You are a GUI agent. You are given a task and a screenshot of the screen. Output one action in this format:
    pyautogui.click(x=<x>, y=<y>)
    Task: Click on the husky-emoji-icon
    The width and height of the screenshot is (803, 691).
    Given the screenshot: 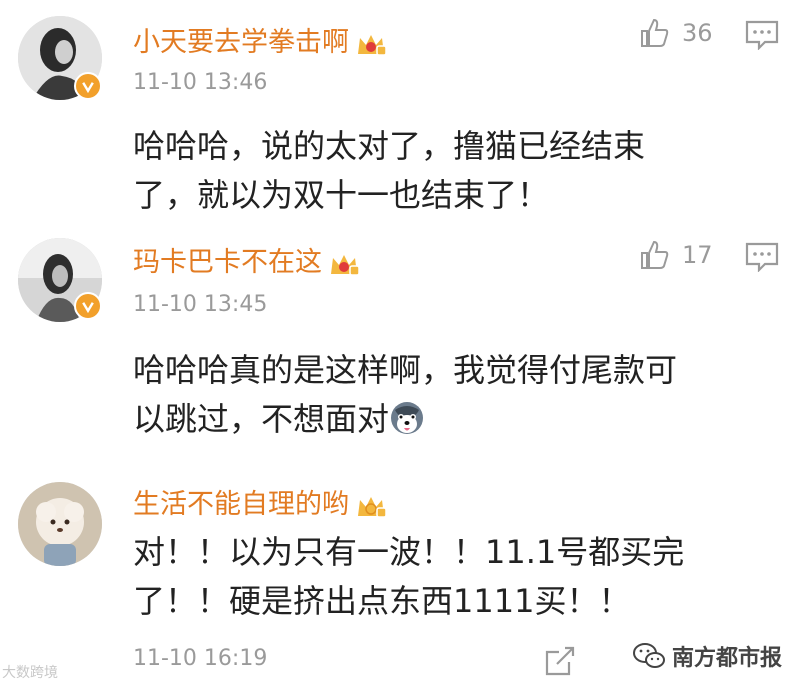 What is the action you would take?
    pyautogui.click(x=407, y=418)
    